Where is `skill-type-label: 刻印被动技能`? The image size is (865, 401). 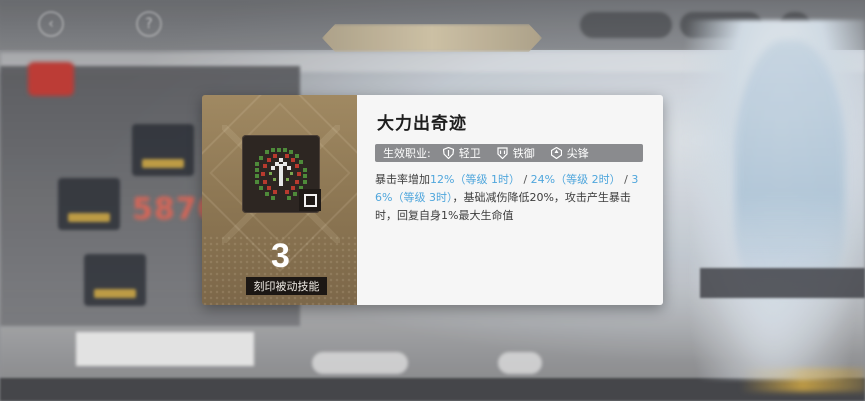 skill-type-label: 刻印被动技能 is located at coordinates (286, 286).